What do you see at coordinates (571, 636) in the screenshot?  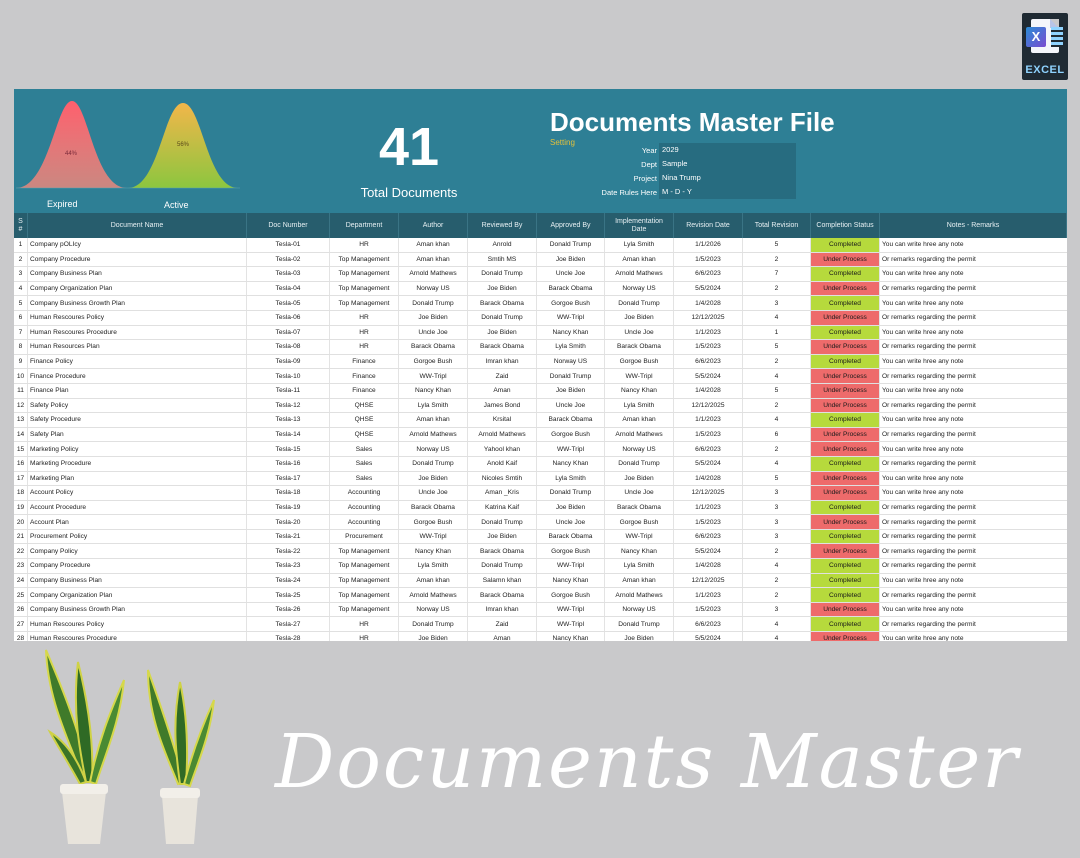 I see `cell-approved-by: Nancy Khan` at bounding box center [571, 636].